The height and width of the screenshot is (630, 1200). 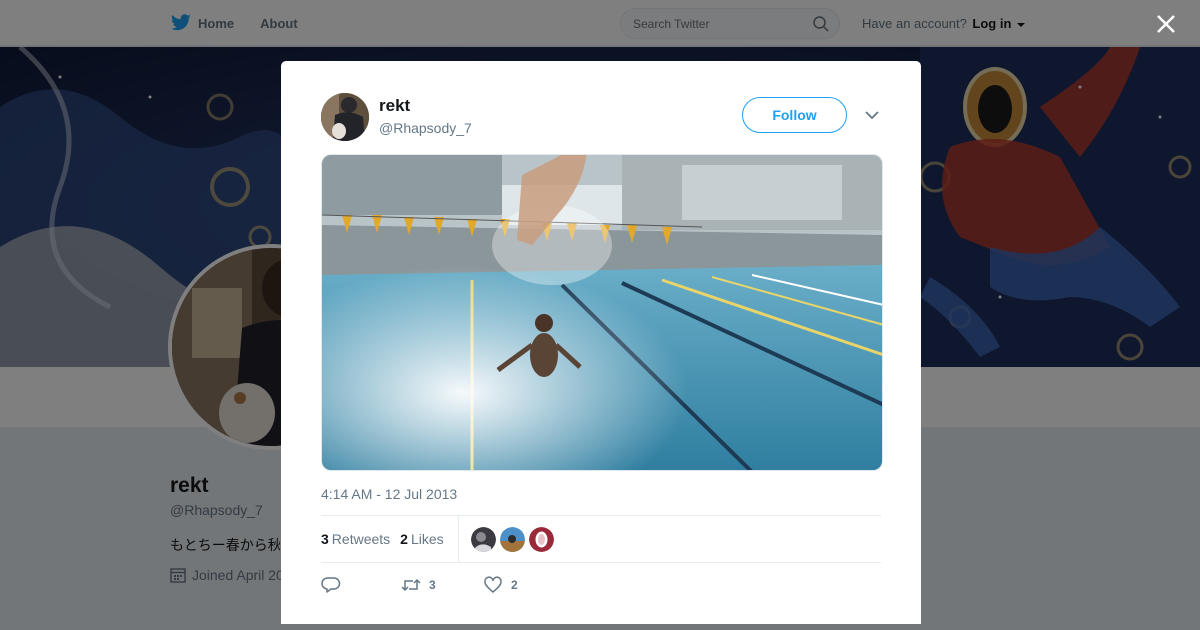 I want to click on tweet-author-avatar-photo, so click(x=345, y=117).